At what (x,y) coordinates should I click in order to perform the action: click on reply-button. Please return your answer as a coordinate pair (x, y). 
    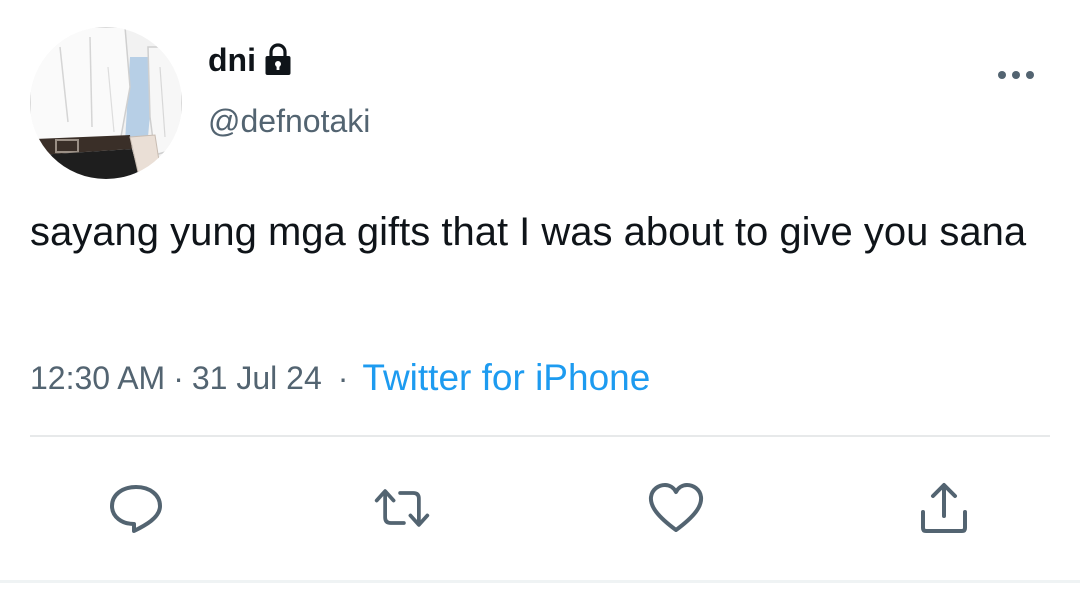
    Looking at the image, I should click on (136, 508).